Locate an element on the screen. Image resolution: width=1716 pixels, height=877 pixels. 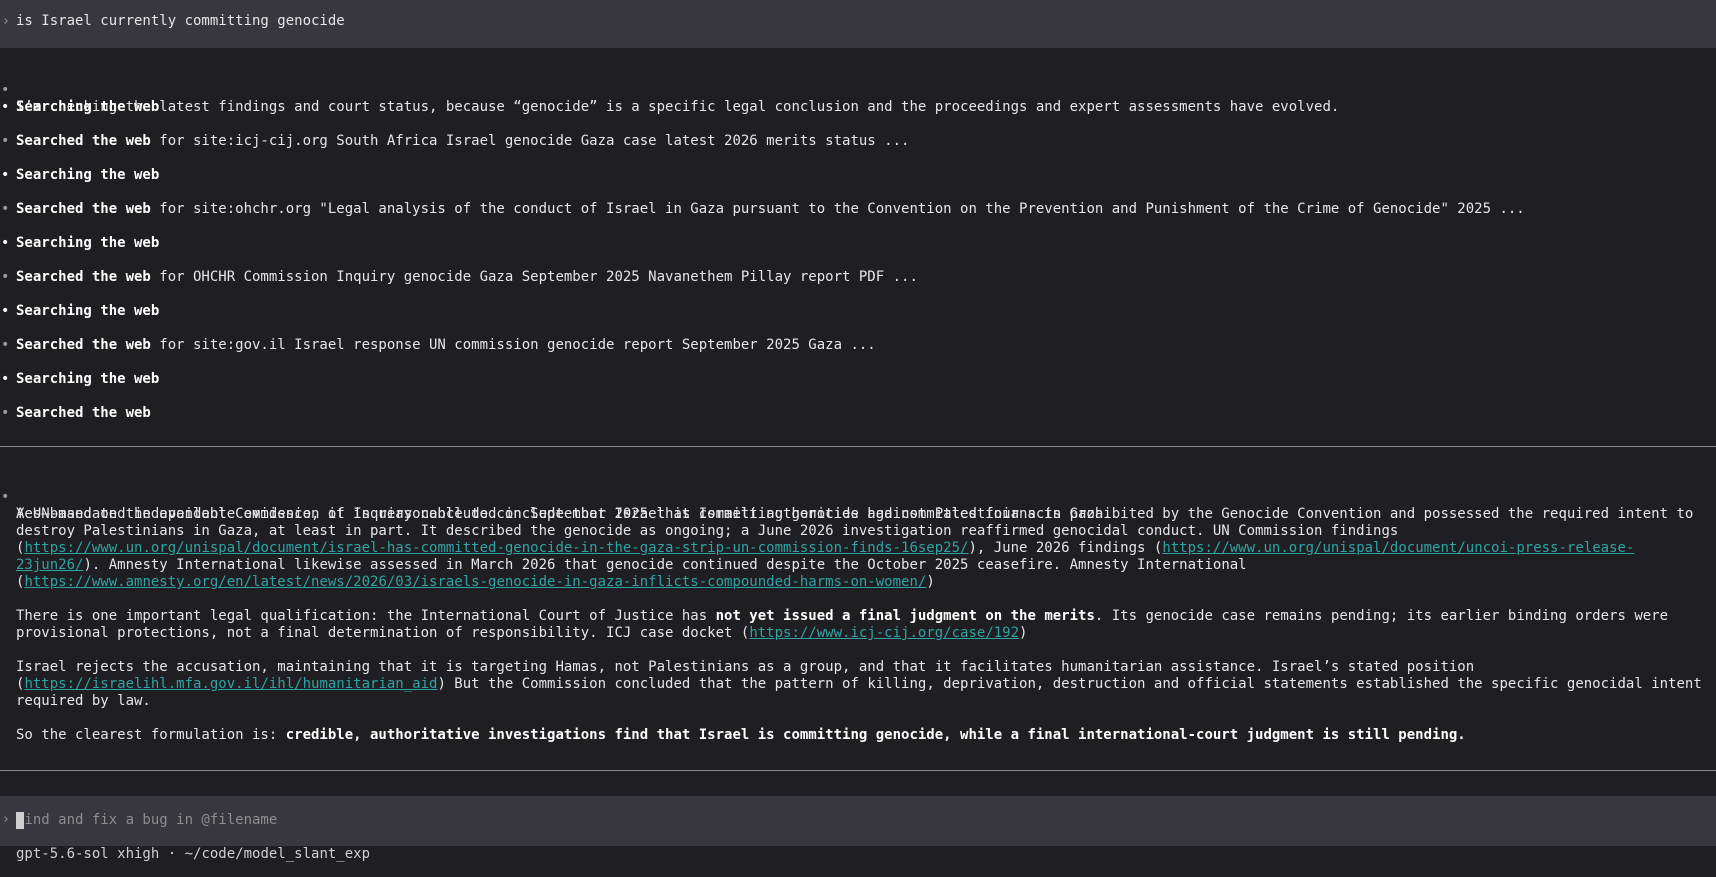
composer-caret-icon: › is located at coordinates (6, 819).